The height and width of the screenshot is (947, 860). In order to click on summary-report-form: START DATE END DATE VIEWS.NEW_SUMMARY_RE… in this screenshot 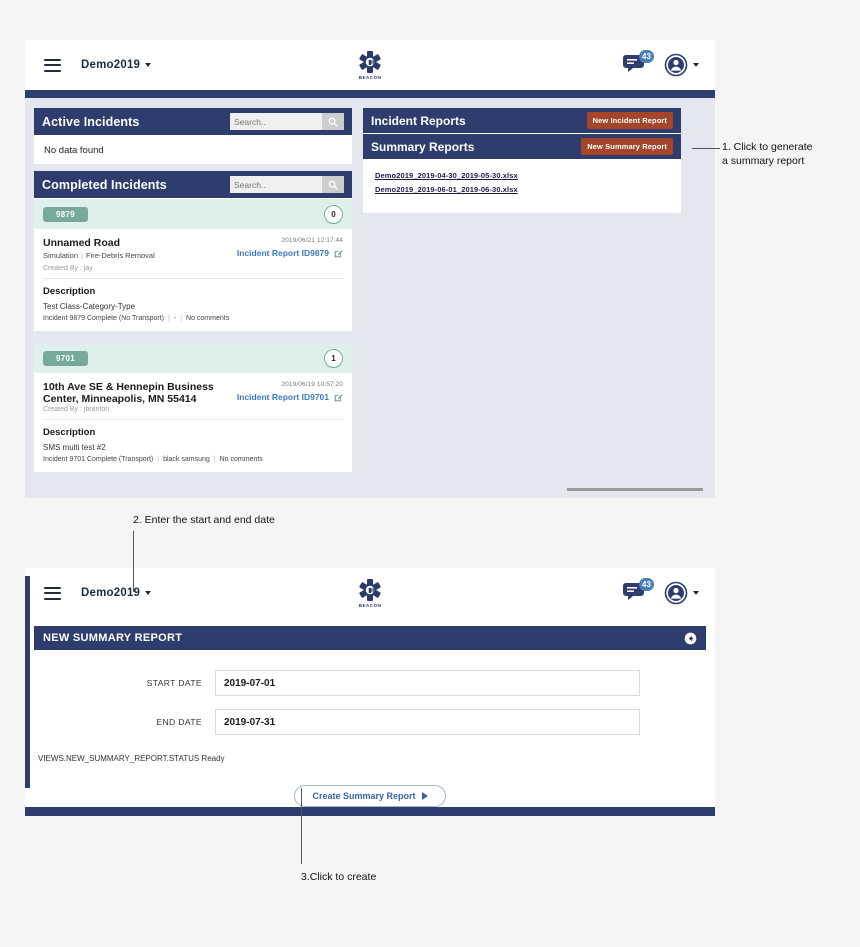, I will do `click(370, 728)`.